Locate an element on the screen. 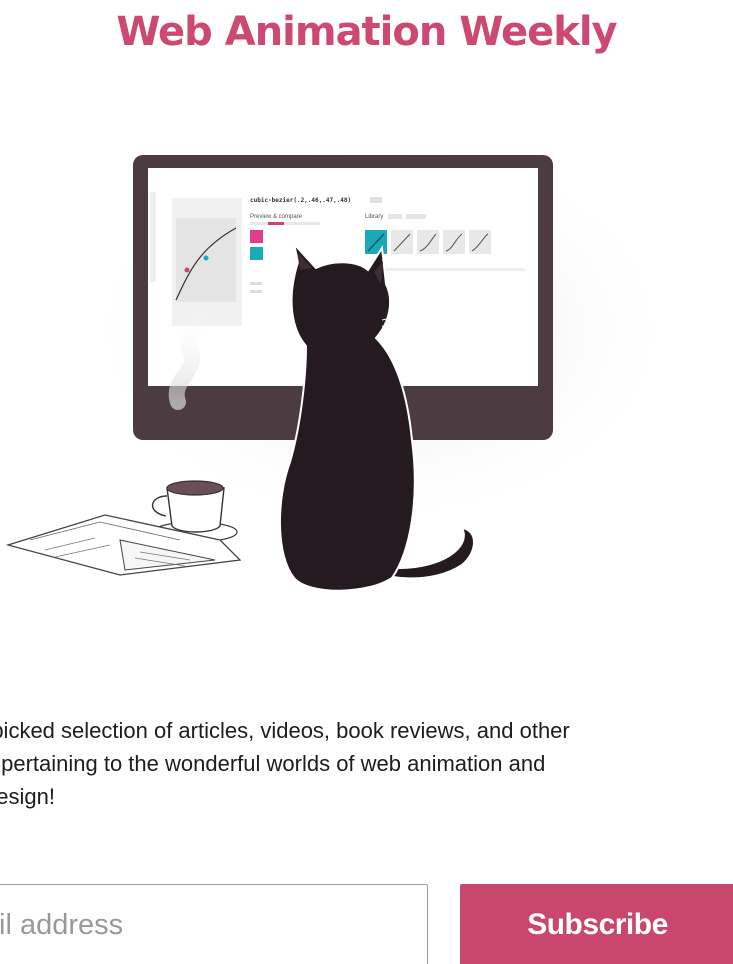  screen-library-label: Library is located at coordinates (374, 217).